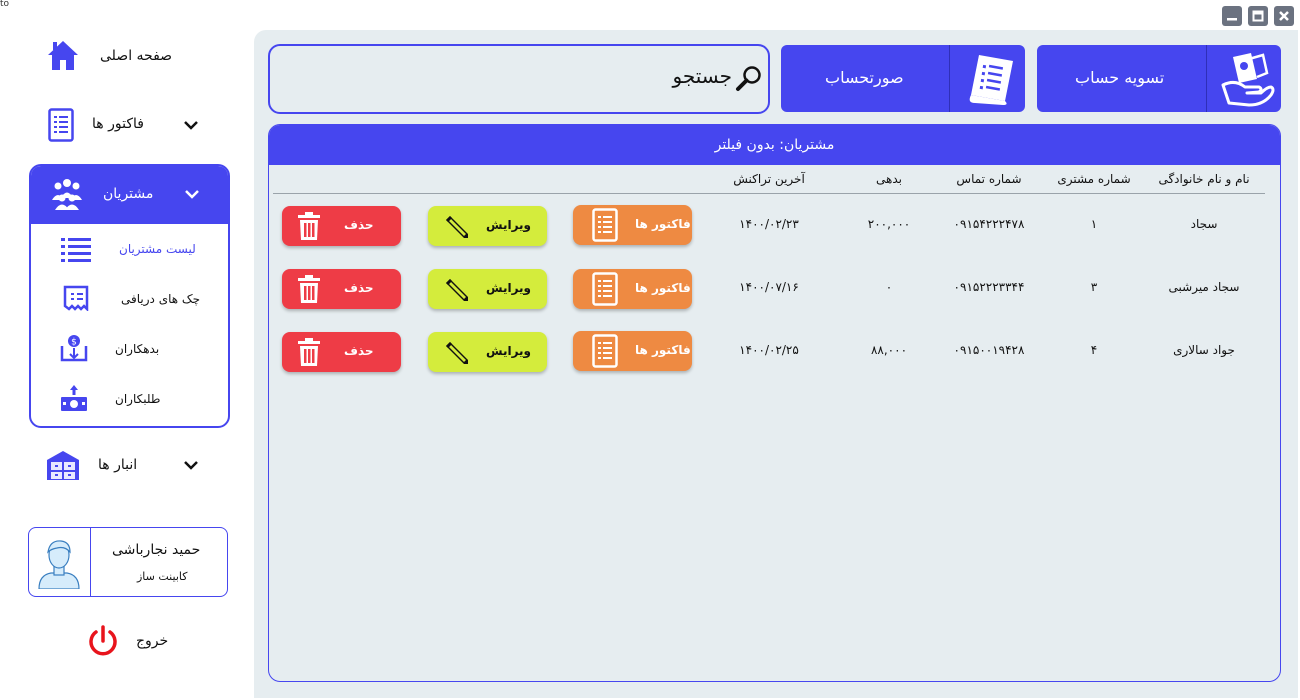 The image size is (1300, 700). Describe the element at coordinates (1232, 16) in the screenshot. I see `minimize-button` at that location.